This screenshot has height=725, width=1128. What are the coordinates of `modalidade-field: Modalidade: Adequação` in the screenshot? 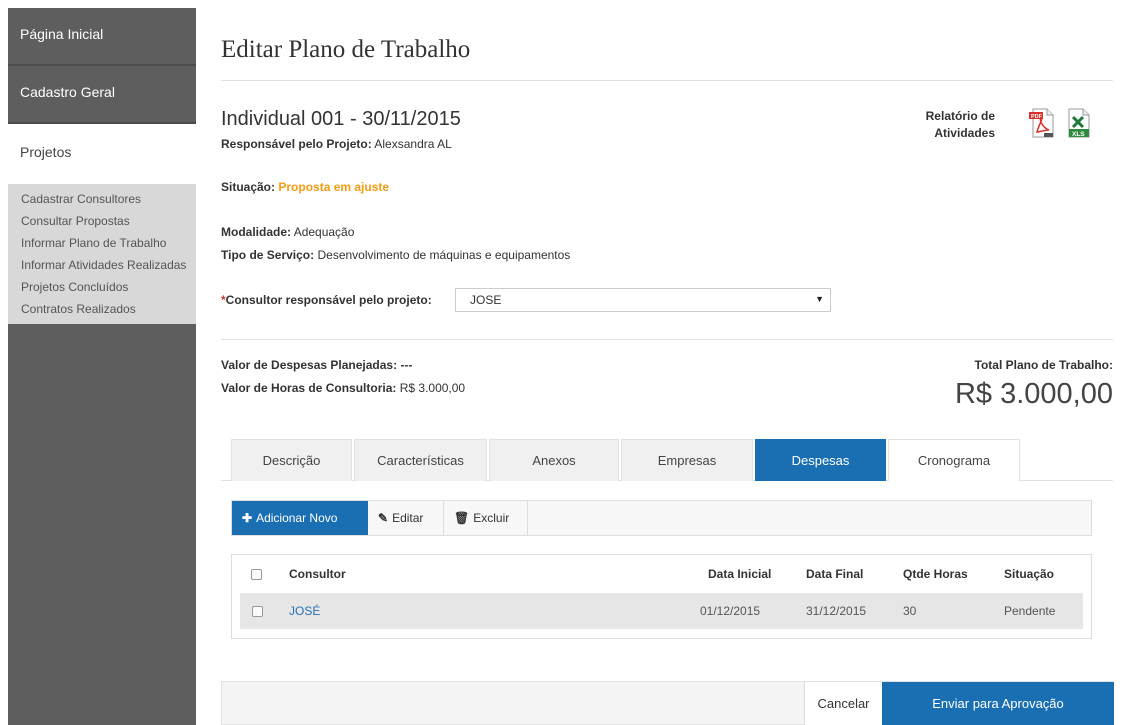 It's located at (287, 232).